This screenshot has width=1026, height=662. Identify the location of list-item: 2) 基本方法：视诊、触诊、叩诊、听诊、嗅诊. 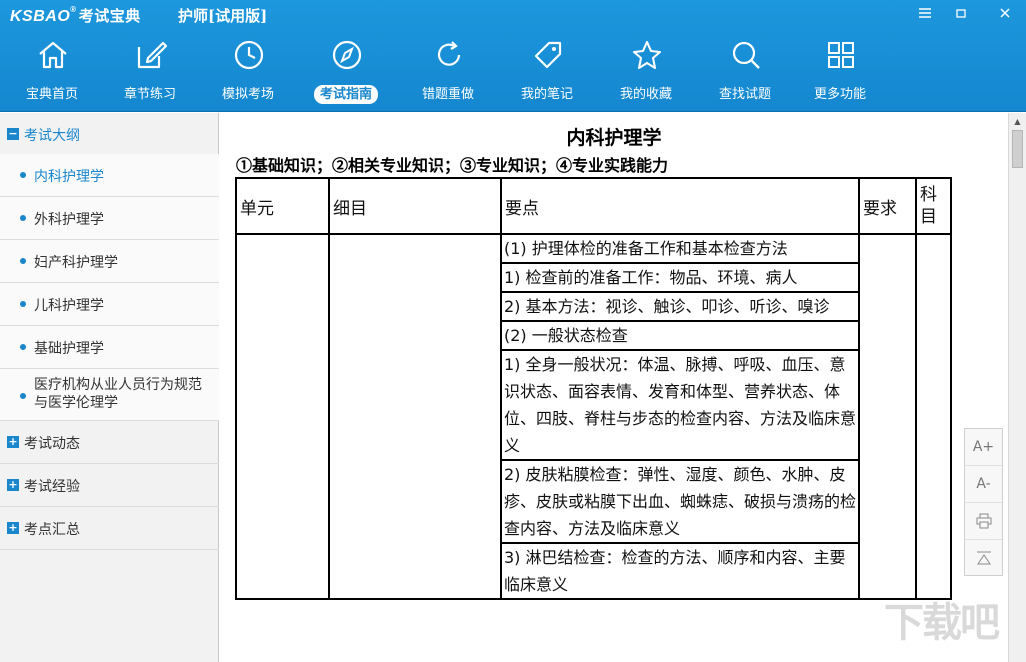
(680, 307).